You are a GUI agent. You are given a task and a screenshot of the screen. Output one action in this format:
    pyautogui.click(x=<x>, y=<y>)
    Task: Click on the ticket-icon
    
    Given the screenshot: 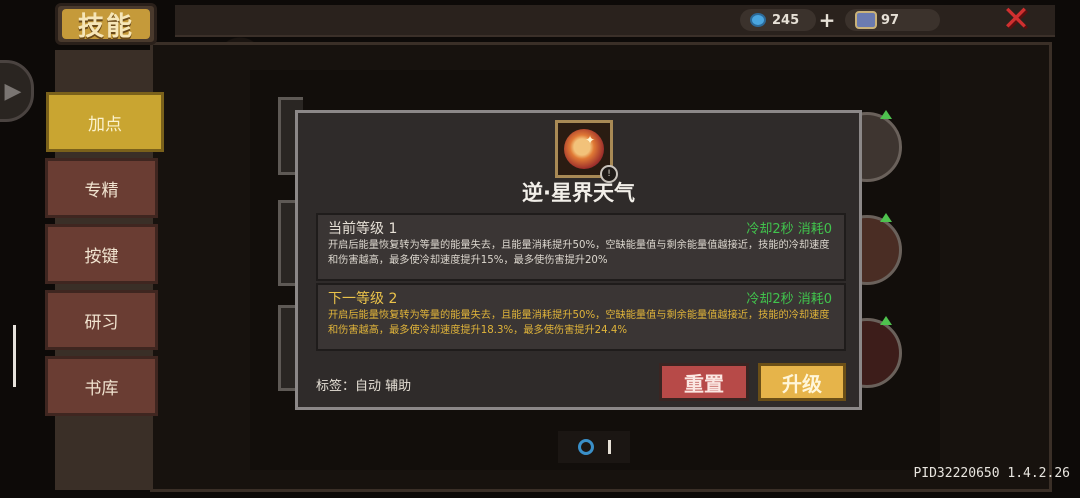 What is the action you would take?
    pyautogui.click(x=866, y=20)
    